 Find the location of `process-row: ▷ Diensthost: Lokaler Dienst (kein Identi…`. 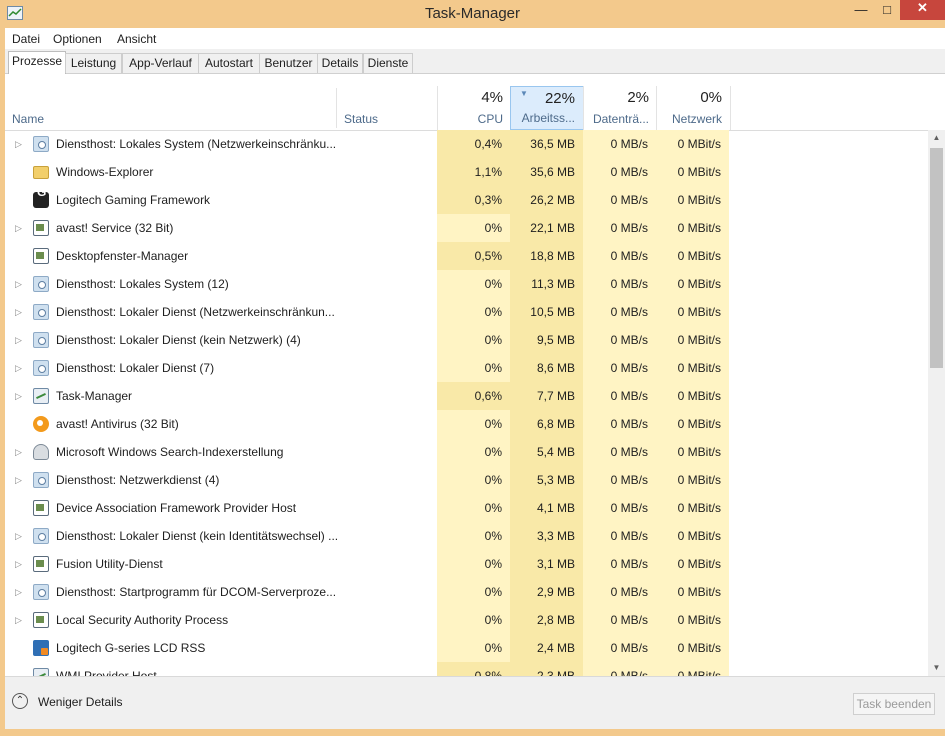

process-row: ▷ Diensthost: Lokaler Dienst (kein Identi… is located at coordinates (465, 536).